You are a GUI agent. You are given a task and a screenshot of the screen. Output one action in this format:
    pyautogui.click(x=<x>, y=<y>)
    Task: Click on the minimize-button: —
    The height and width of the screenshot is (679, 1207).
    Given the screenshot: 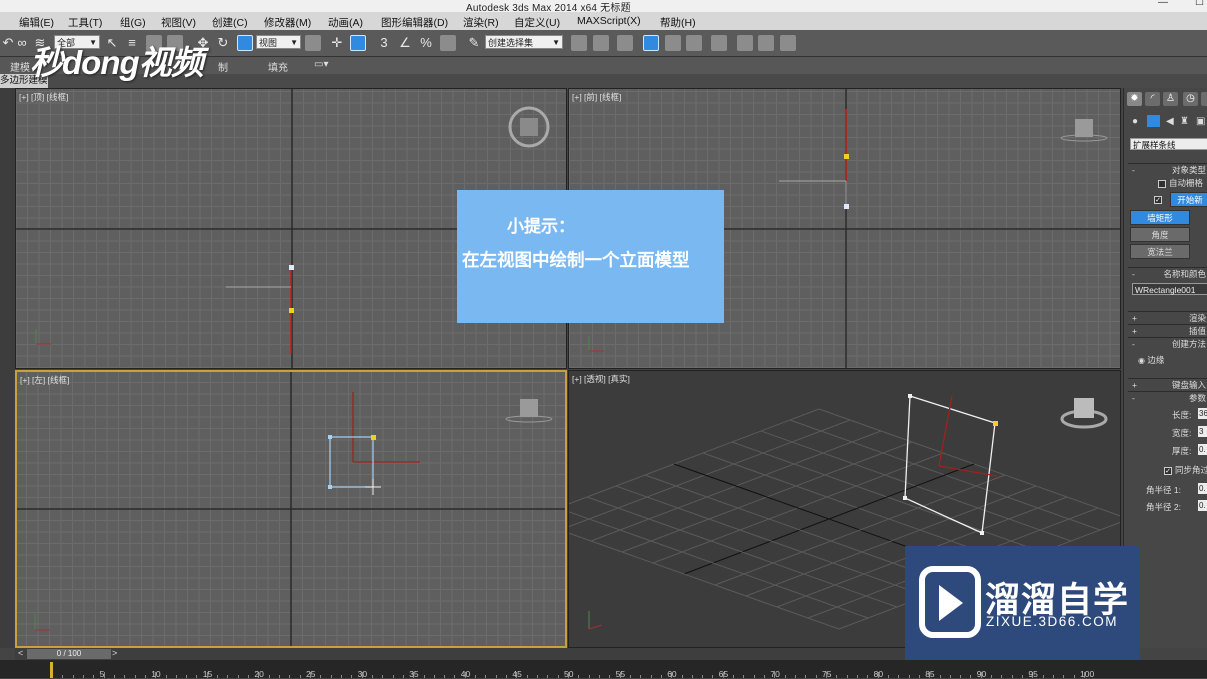 What is the action you would take?
    pyautogui.click(x=1163, y=4)
    